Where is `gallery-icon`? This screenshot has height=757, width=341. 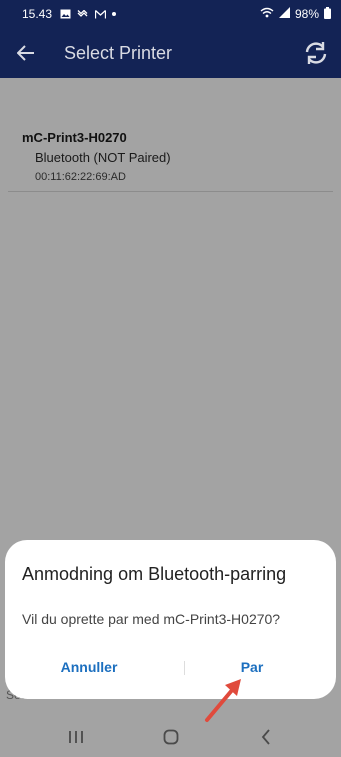
gallery-icon is located at coordinates (65, 14).